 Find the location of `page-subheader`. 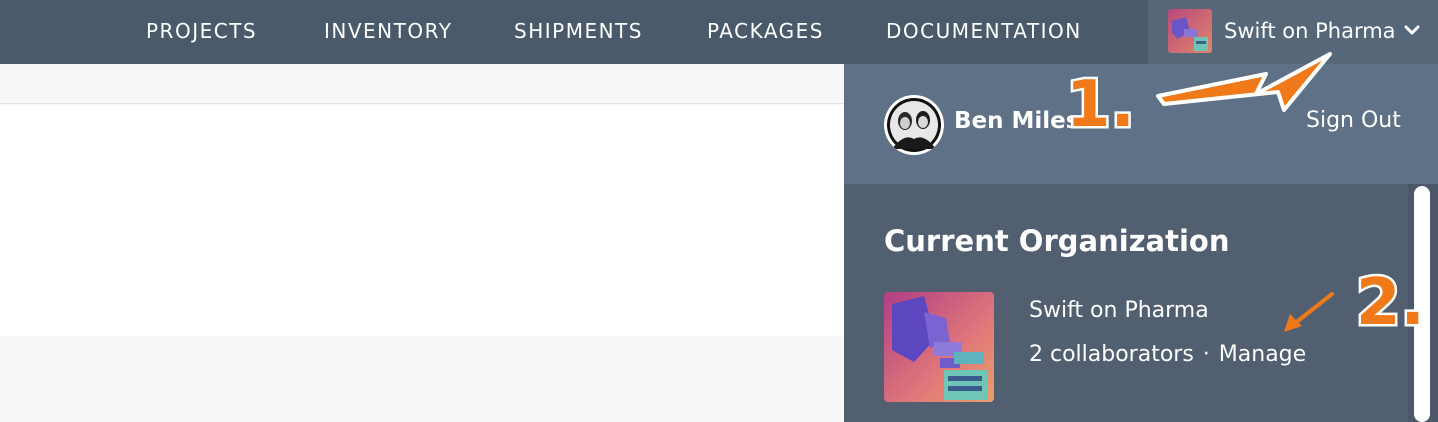

page-subheader is located at coordinates (422, 84).